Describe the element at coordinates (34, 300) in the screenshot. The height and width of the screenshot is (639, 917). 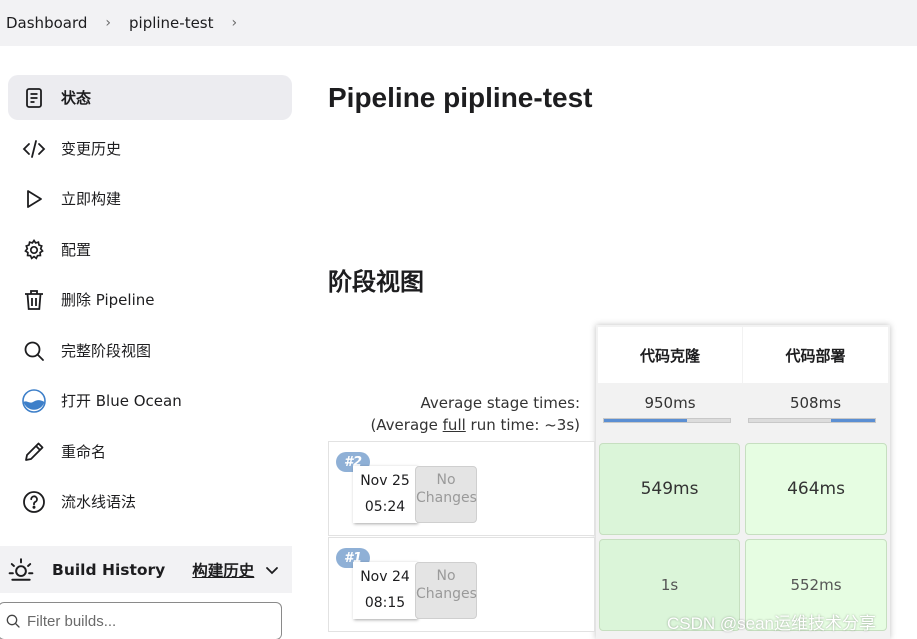
I see `trash-icon` at that location.